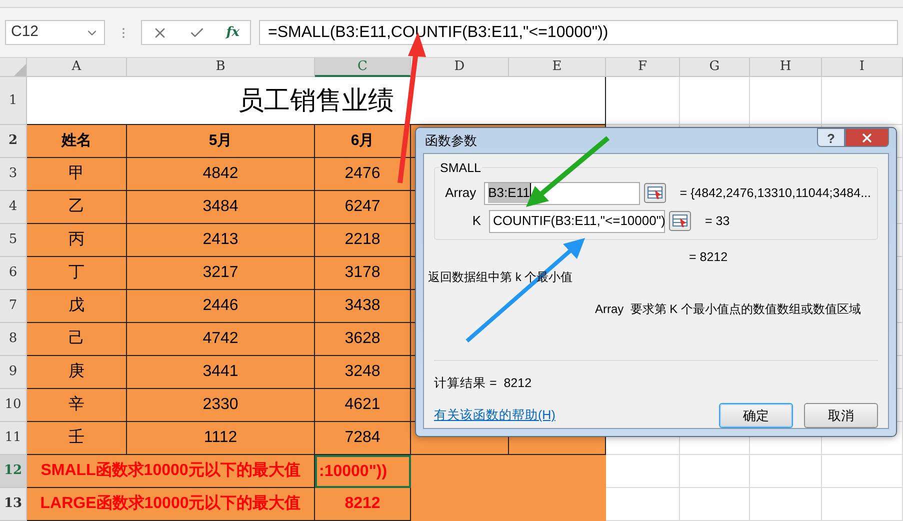 Image resolution: width=903 pixels, height=521 pixels. I want to click on close-button, so click(867, 137).